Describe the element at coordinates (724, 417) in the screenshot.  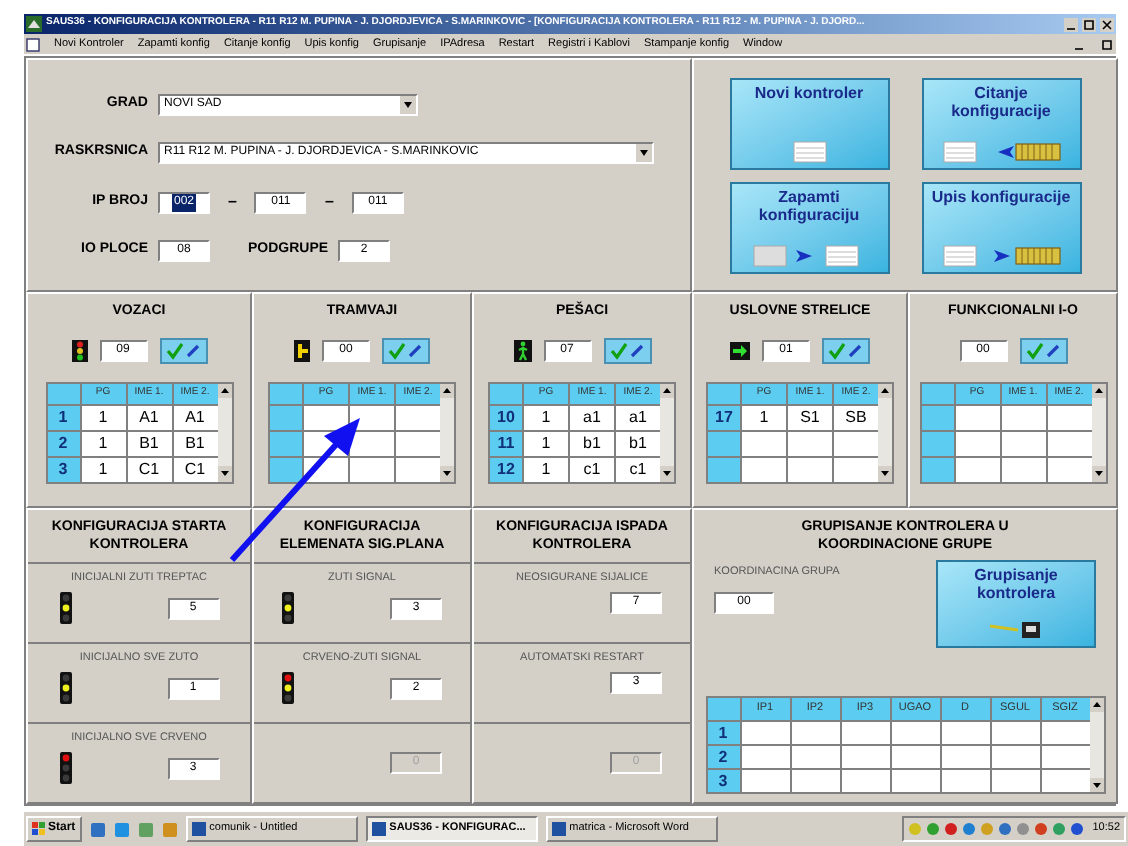
I see `row-header: 17` at that location.